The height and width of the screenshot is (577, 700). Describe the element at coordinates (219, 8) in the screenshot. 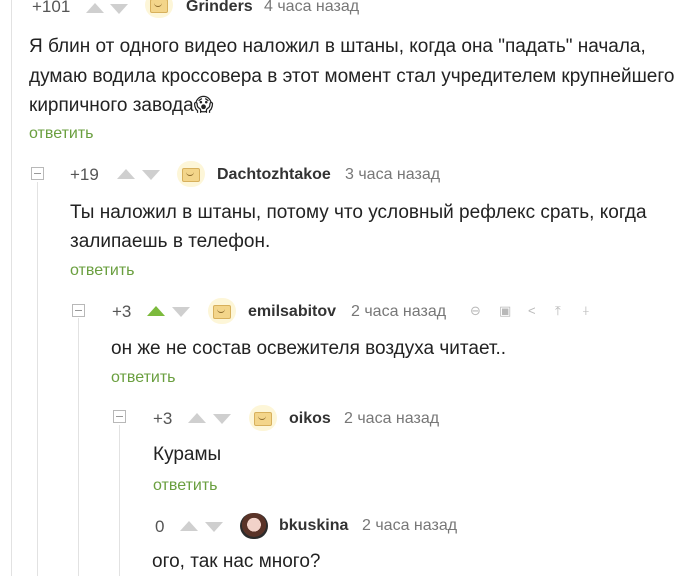

I see `comment-author: Grinders` at that location.